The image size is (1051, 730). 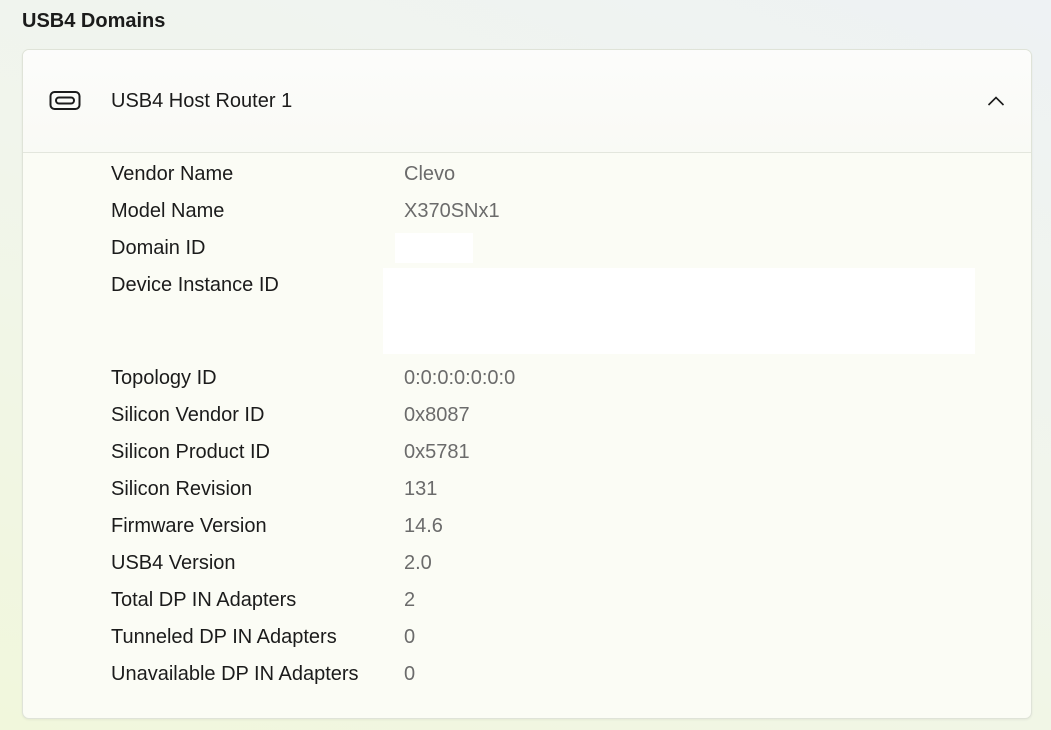 What do you see at coordinates (421, 489) in the screenshot?
I see `property-value: 131` at bounding box center [421, 489].